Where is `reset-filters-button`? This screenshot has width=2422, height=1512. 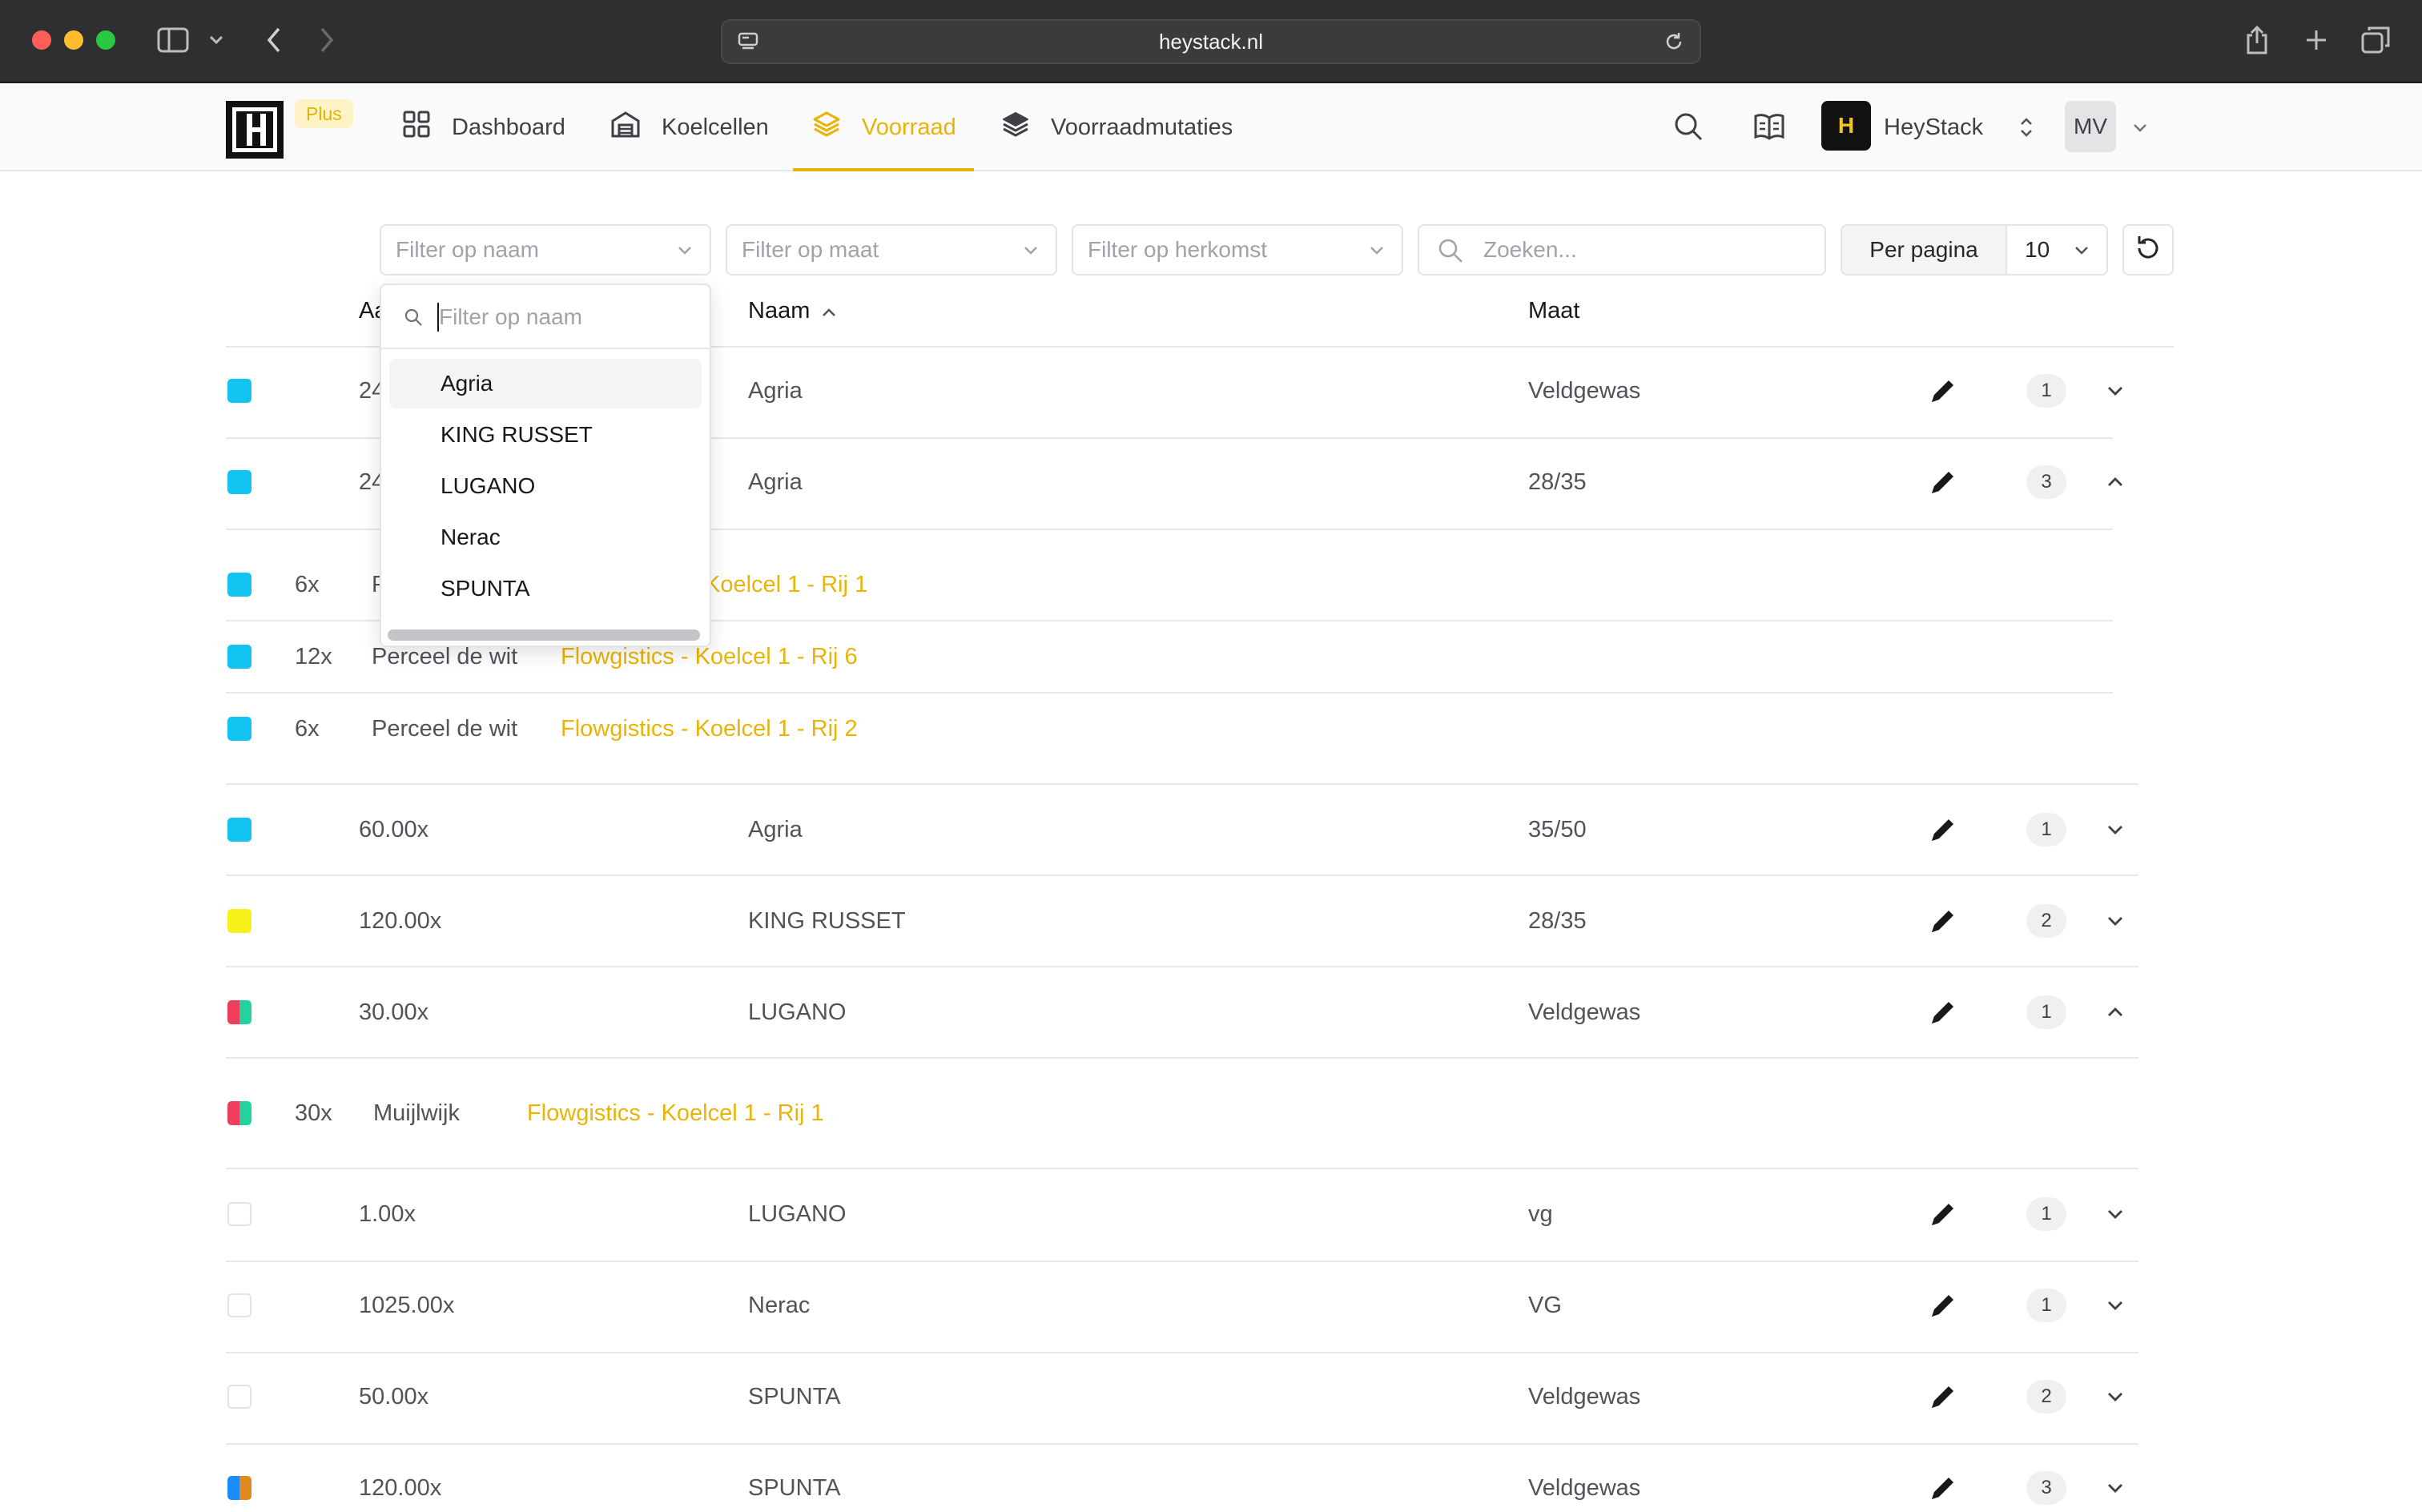
reset-filters-button is located at coordinates (2148, 249).